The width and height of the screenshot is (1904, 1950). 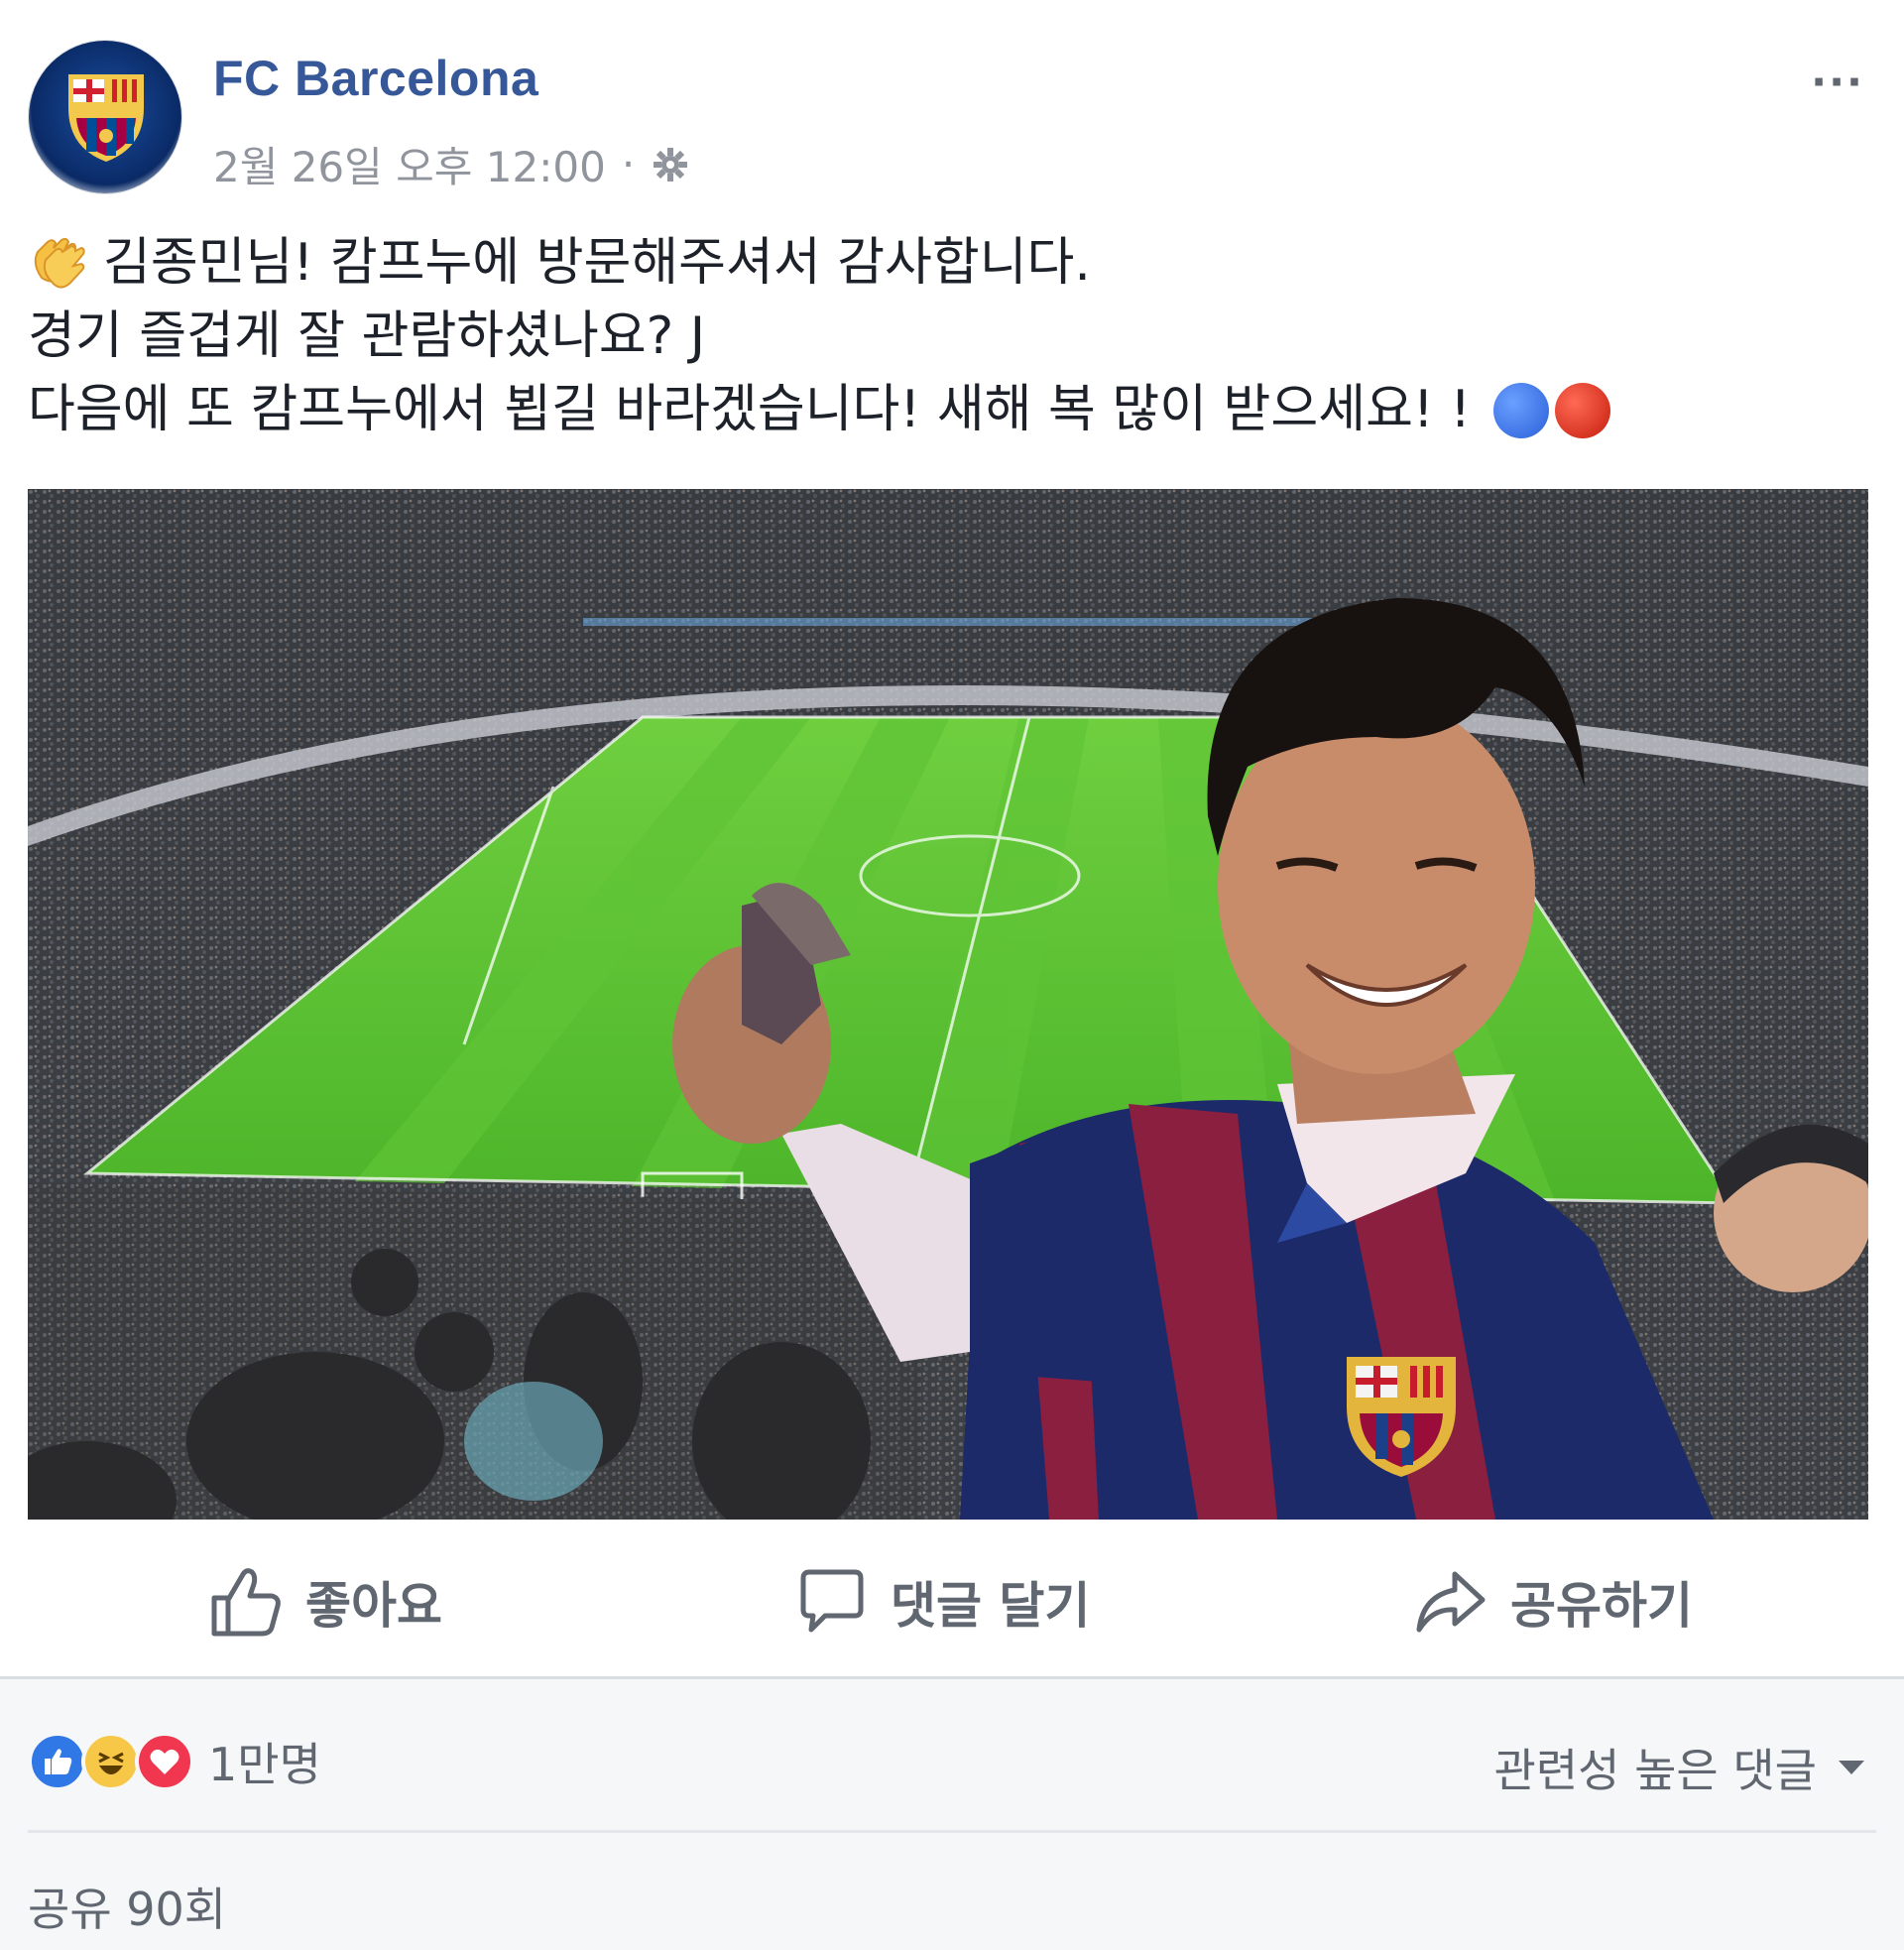 What do you see at coordinates (1582, 411) in the screenshot?
I see `red-circle-icon` at bounding box center [1582, 411].